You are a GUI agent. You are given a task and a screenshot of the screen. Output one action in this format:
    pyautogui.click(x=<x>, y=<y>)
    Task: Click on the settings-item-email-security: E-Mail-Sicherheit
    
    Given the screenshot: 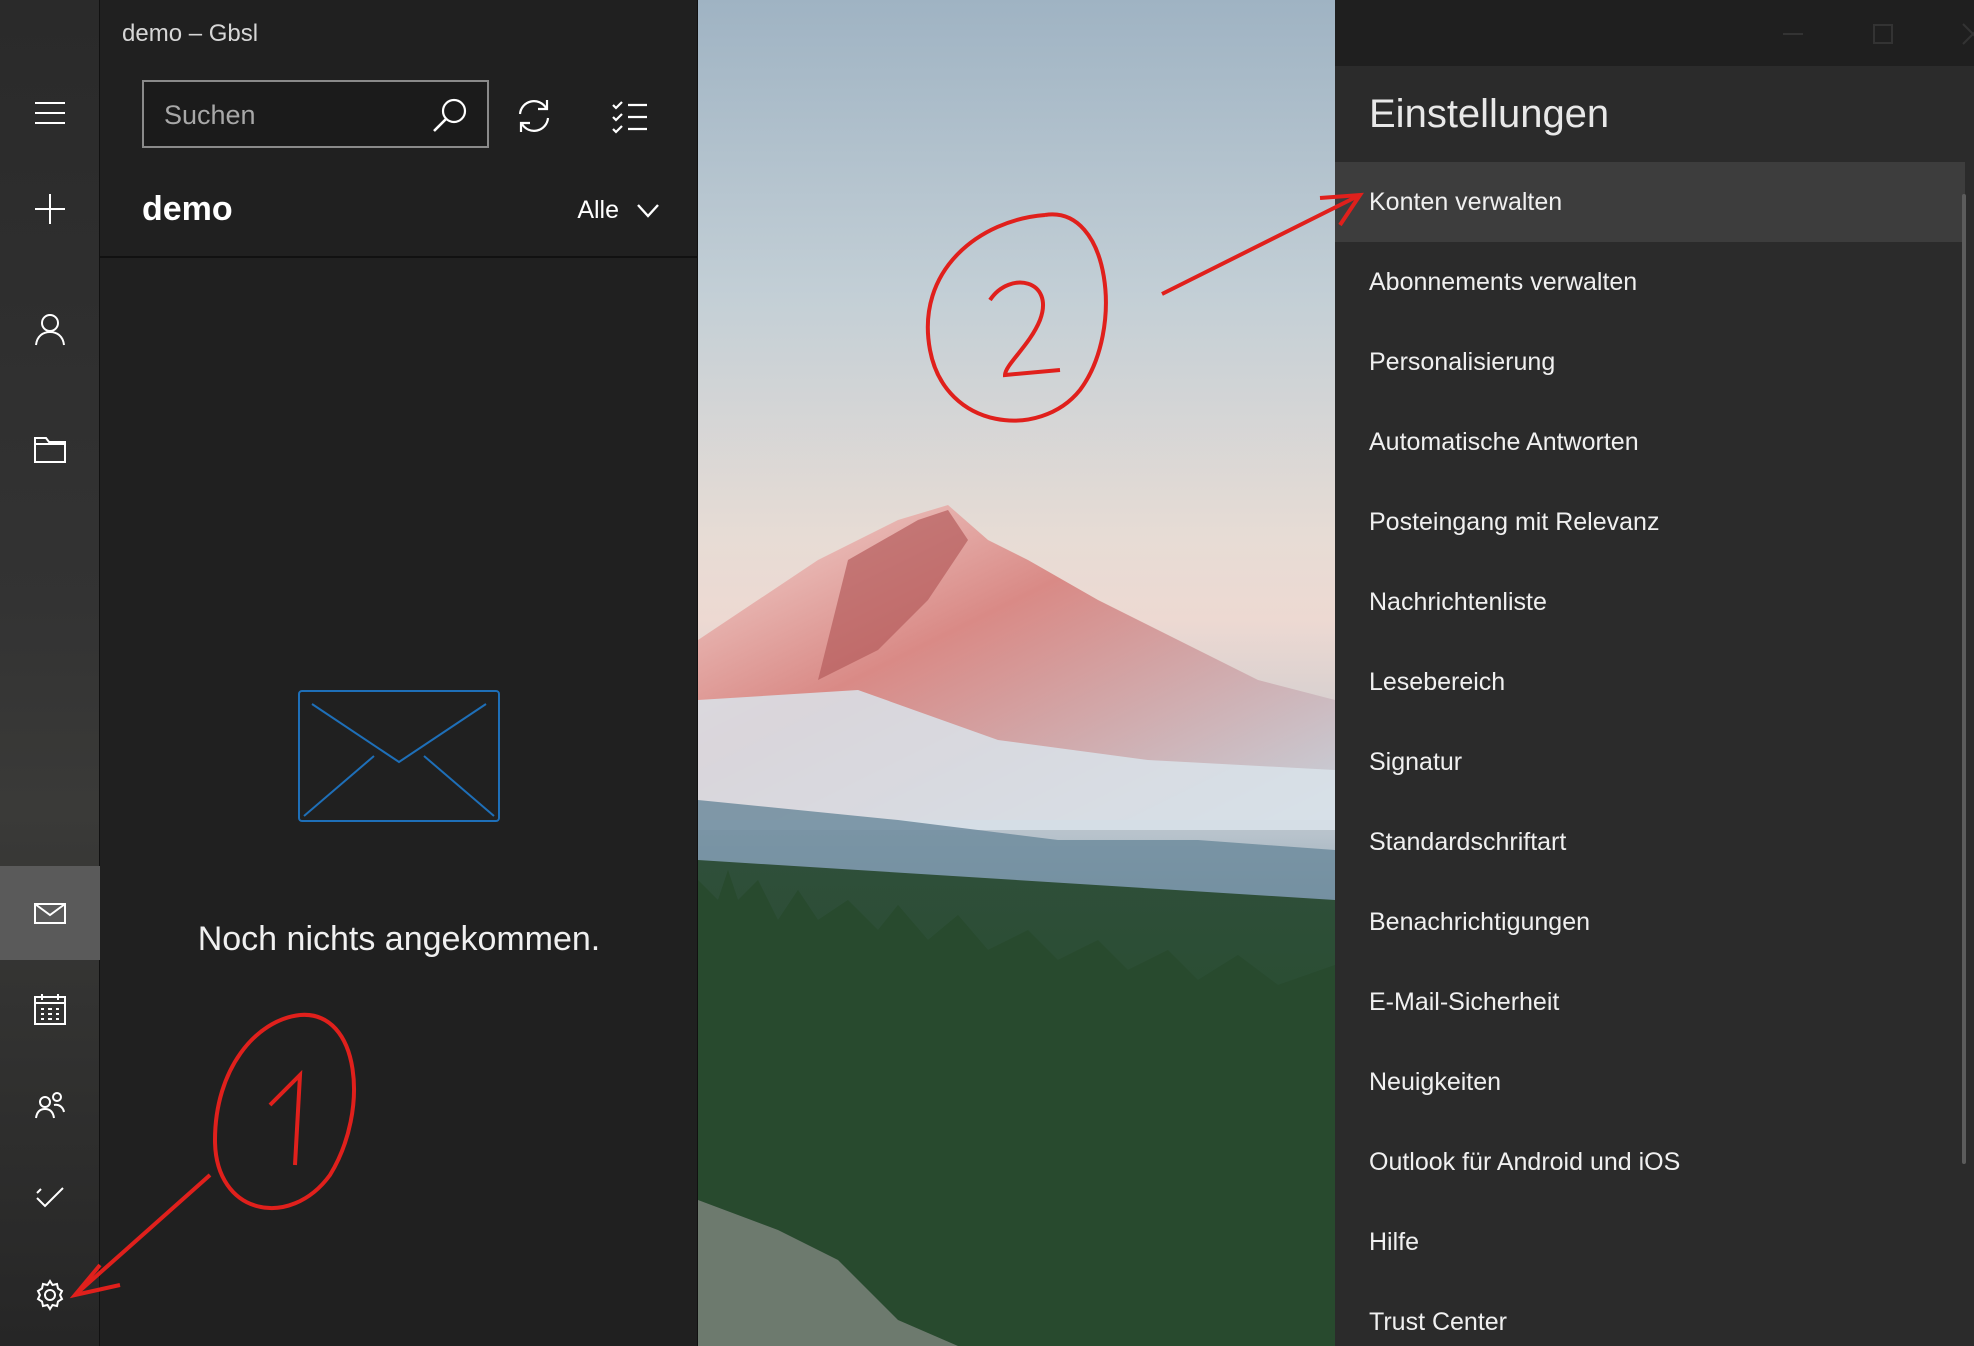 What is the action you would take?
    pyautogui.click(x=1650, y=1002)
    